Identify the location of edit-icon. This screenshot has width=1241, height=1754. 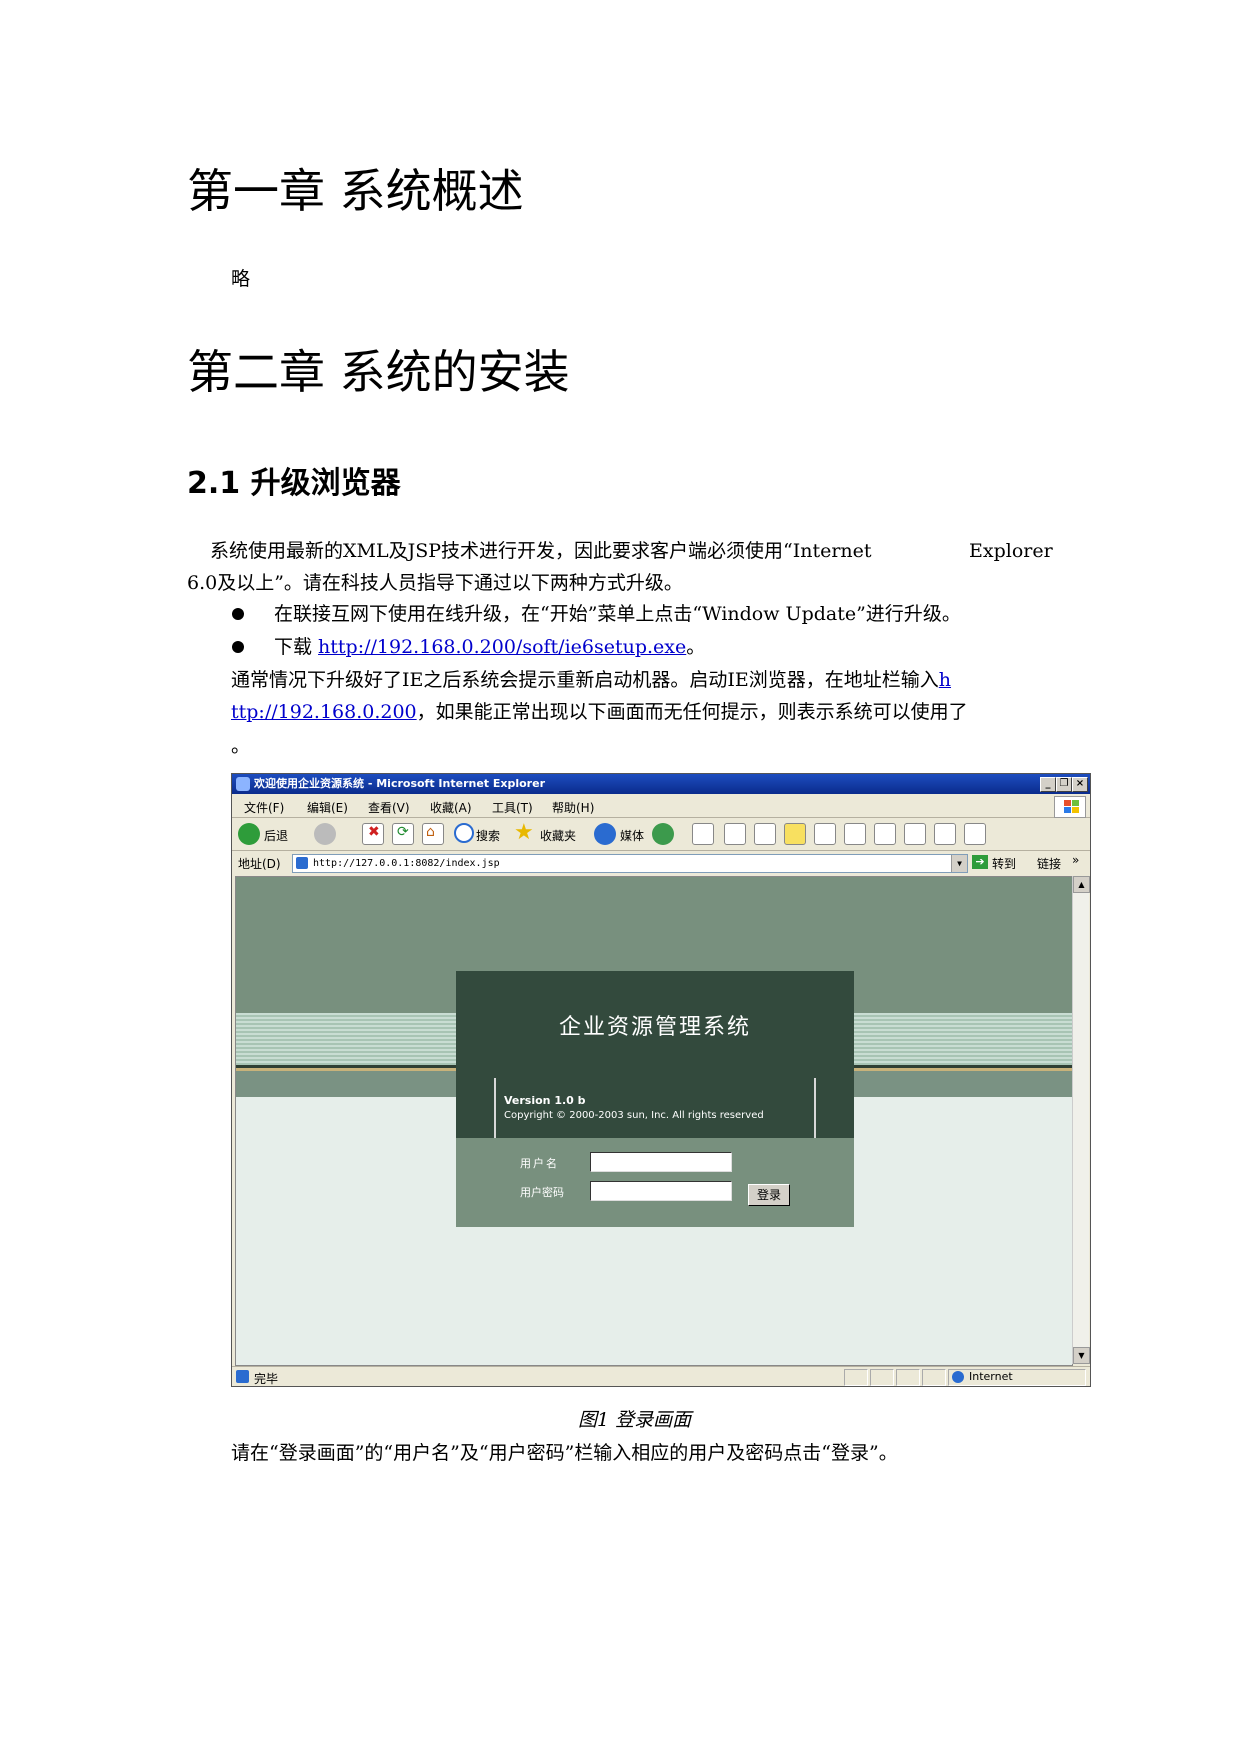
(765, 834).